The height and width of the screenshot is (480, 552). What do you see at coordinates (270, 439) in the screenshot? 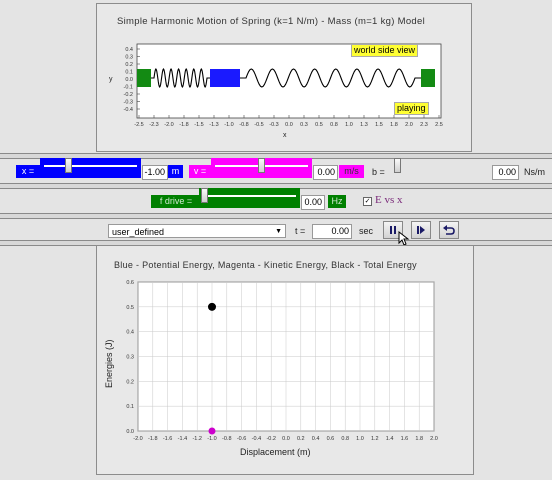
I see `energy-x-tick-label: -0.2` at bounding box center [270, 439].